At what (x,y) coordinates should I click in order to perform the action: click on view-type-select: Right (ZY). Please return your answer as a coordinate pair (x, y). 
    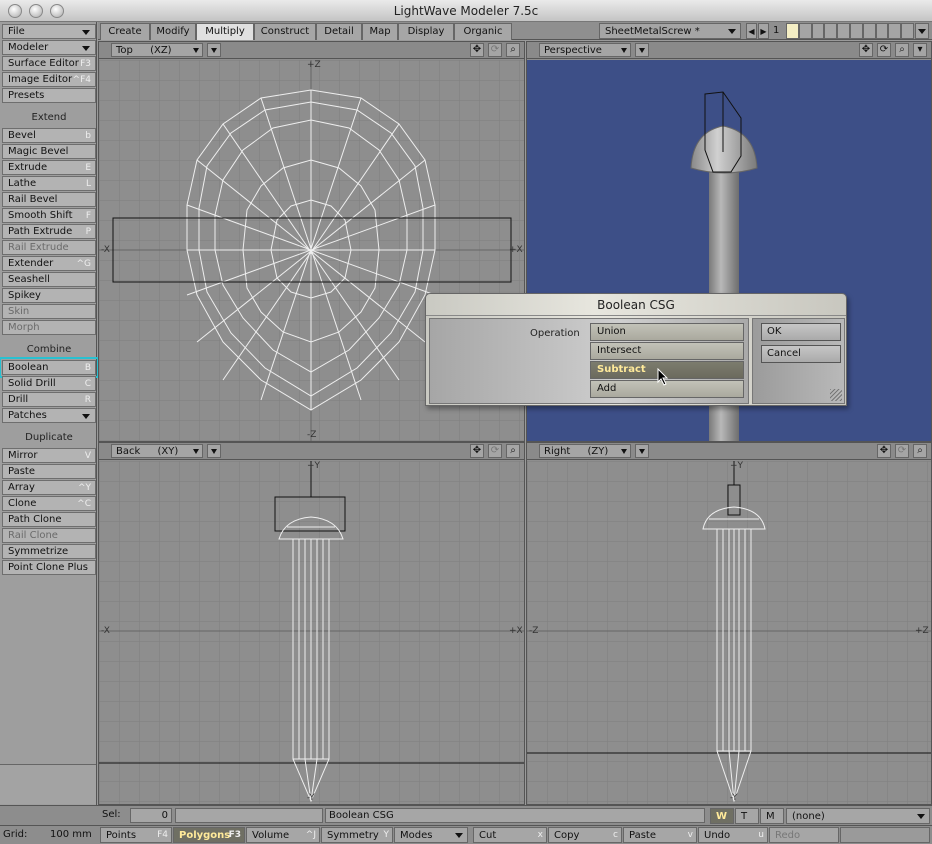
    Looking at the image, I should click on (585, 451).